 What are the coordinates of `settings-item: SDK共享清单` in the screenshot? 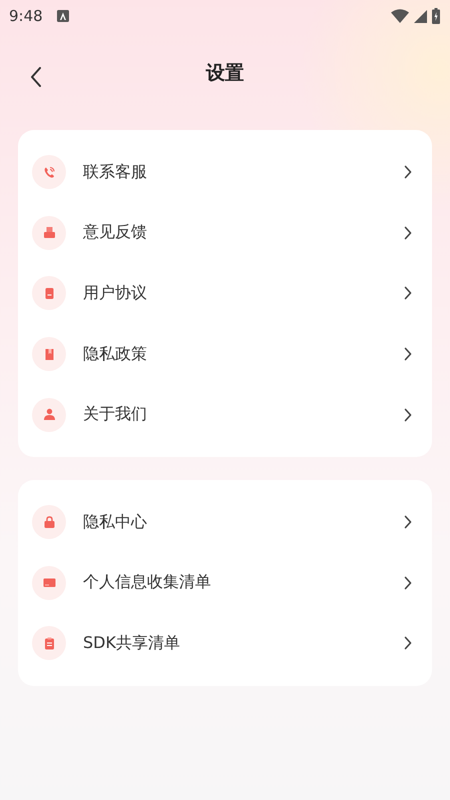 It's located at (225, 643).